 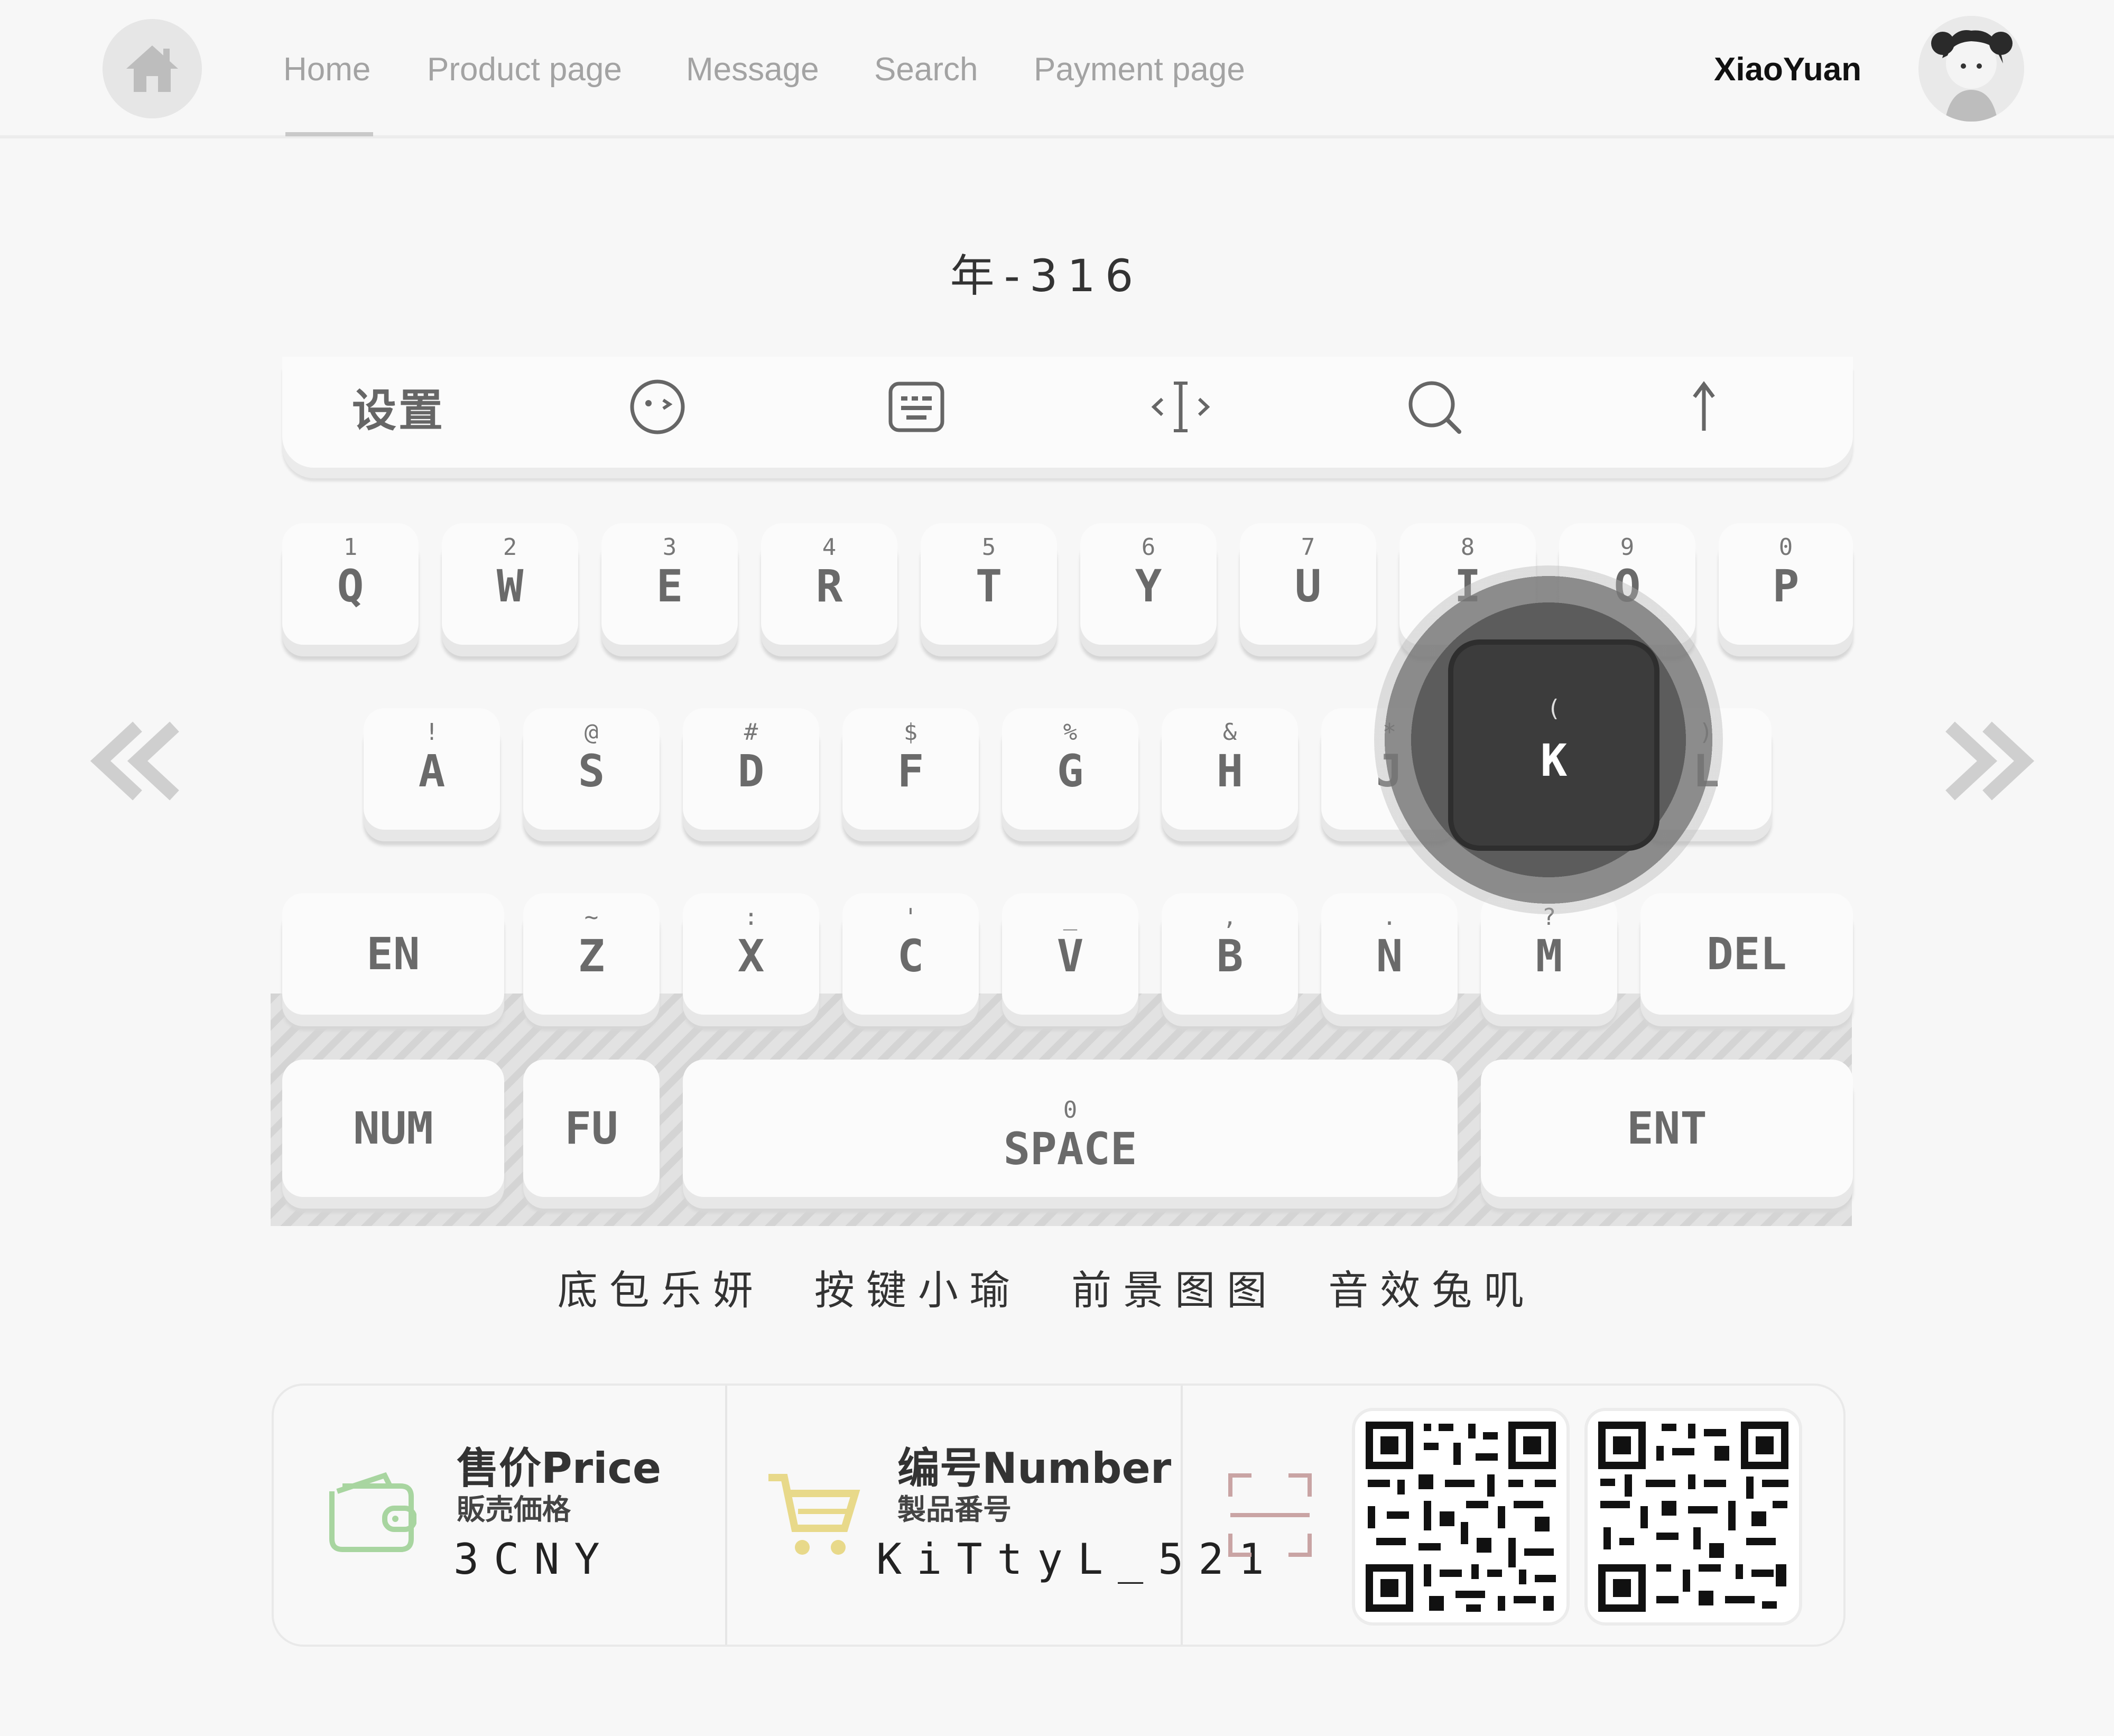 I want to click on key-sub-label: $, so click(x=910, y=733).